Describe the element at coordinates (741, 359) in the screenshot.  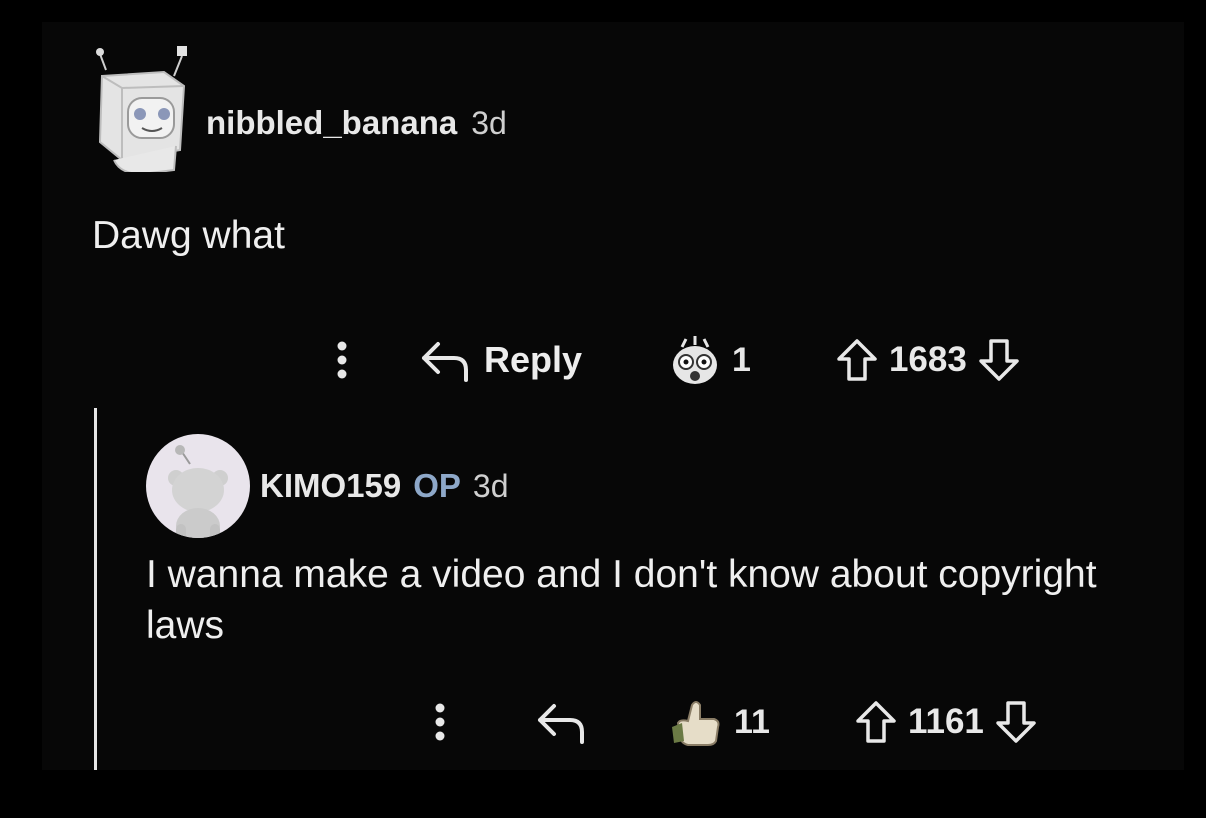
I see `award-count: 1` at that location.